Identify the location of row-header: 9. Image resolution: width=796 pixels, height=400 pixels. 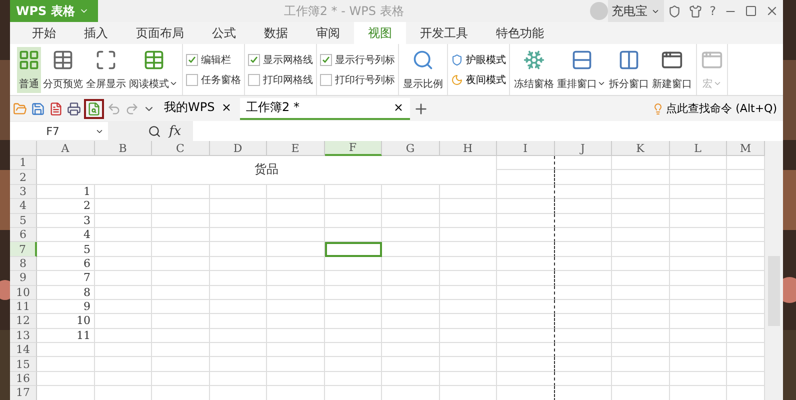
(23, 278).